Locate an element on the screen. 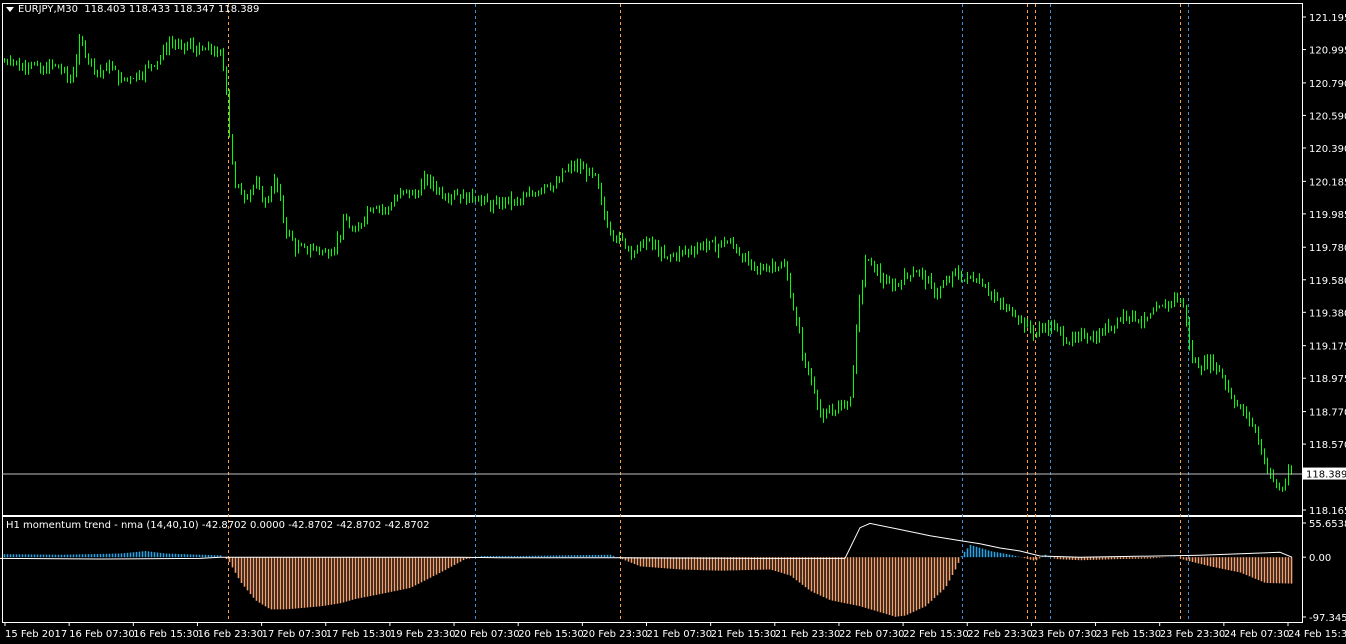  price-tick-label: 120.590 is located at coordinates (1327, 116).